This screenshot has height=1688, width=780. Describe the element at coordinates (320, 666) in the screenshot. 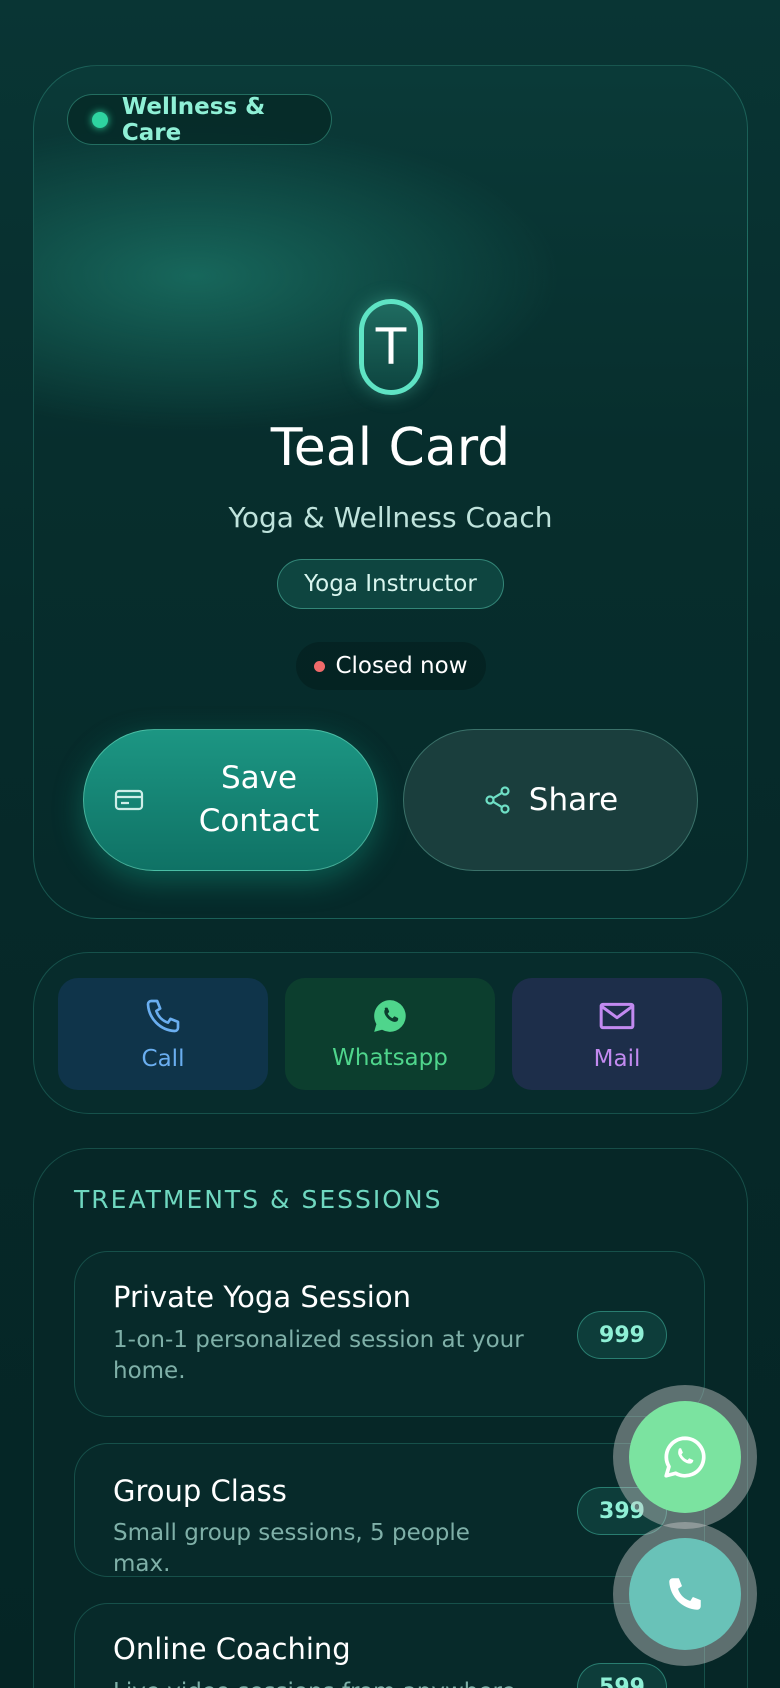

I see `closed-dot-icon` at that location.